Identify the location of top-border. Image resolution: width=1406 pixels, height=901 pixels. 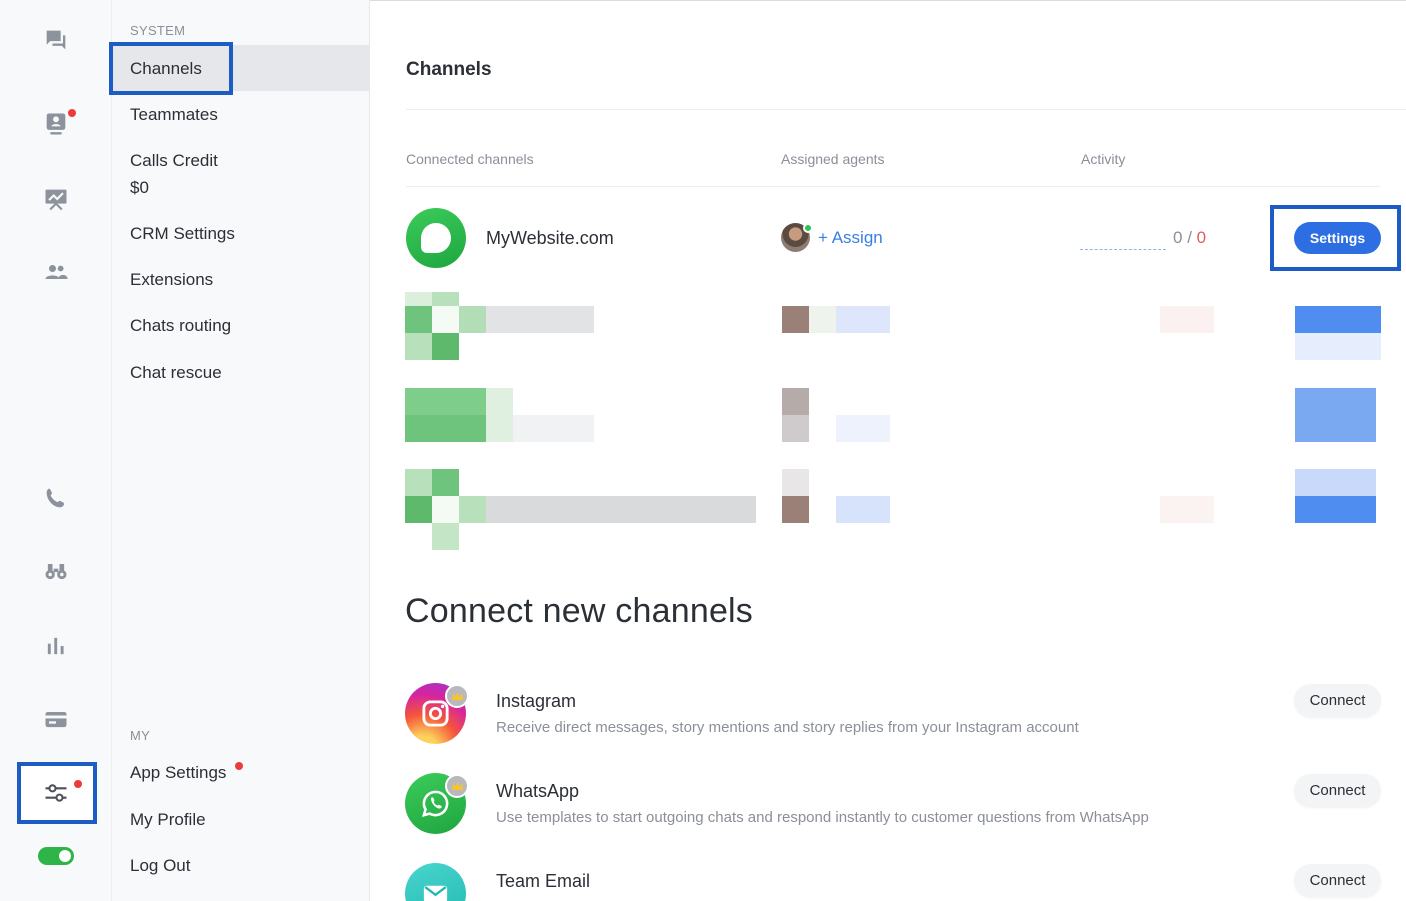
(888, 0).